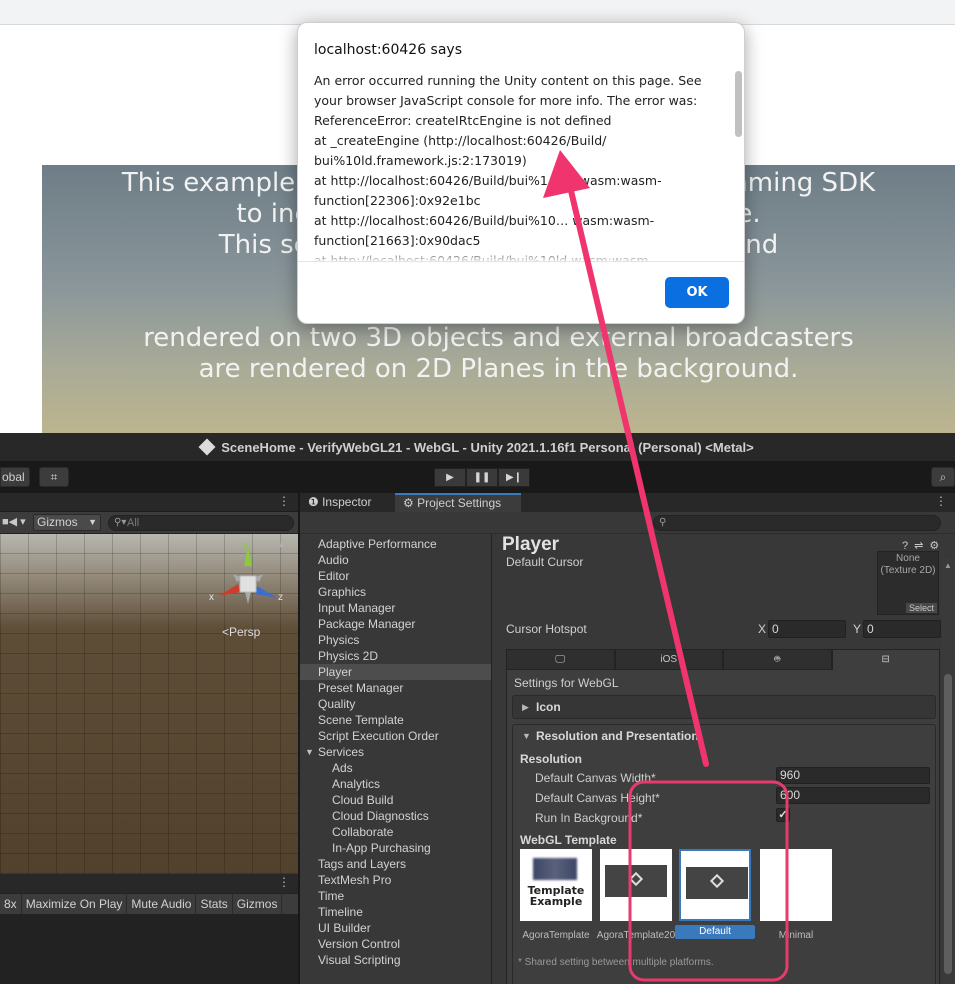 This screenshot has height=984, width=955. I want to click on ok-button: OK, so click(697, 292).